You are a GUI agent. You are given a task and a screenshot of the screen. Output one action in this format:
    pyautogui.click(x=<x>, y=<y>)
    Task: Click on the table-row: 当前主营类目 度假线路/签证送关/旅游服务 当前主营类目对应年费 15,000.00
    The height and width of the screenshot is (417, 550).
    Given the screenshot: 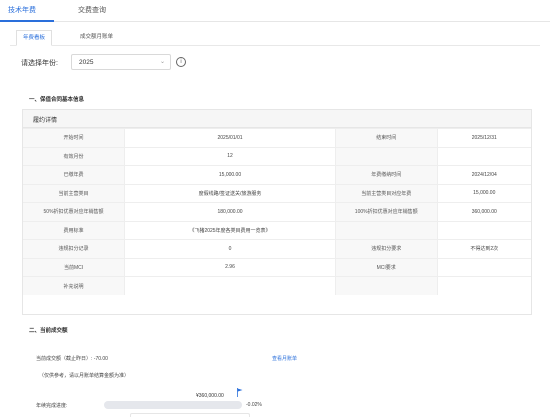 What is the action you would take?
    pyautogui.click(x=277, y=193)
    